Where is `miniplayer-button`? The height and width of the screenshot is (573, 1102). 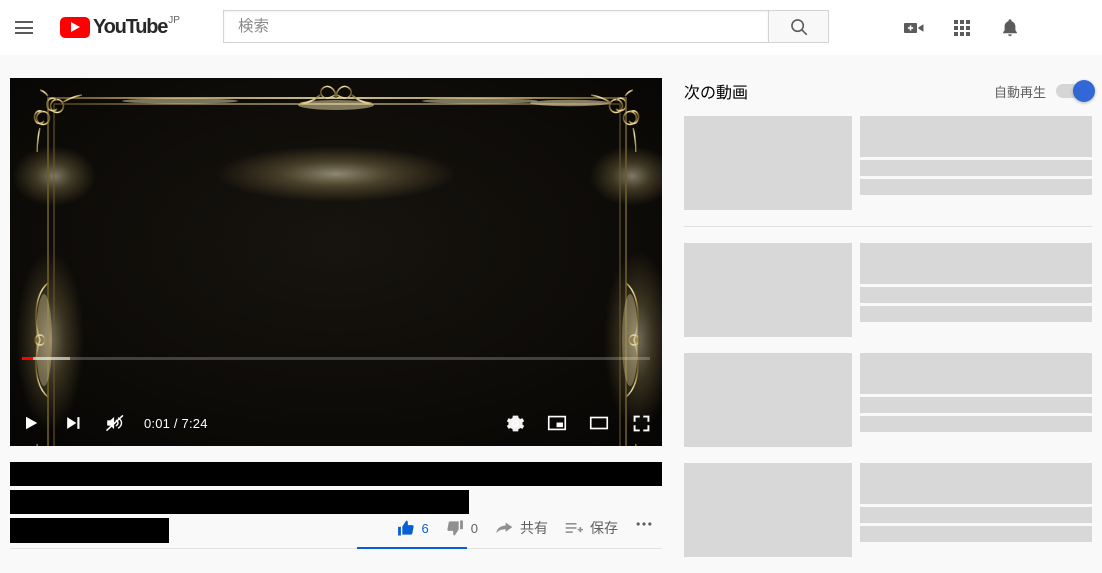
miniplayer-button is located at coordinates (557, 423).